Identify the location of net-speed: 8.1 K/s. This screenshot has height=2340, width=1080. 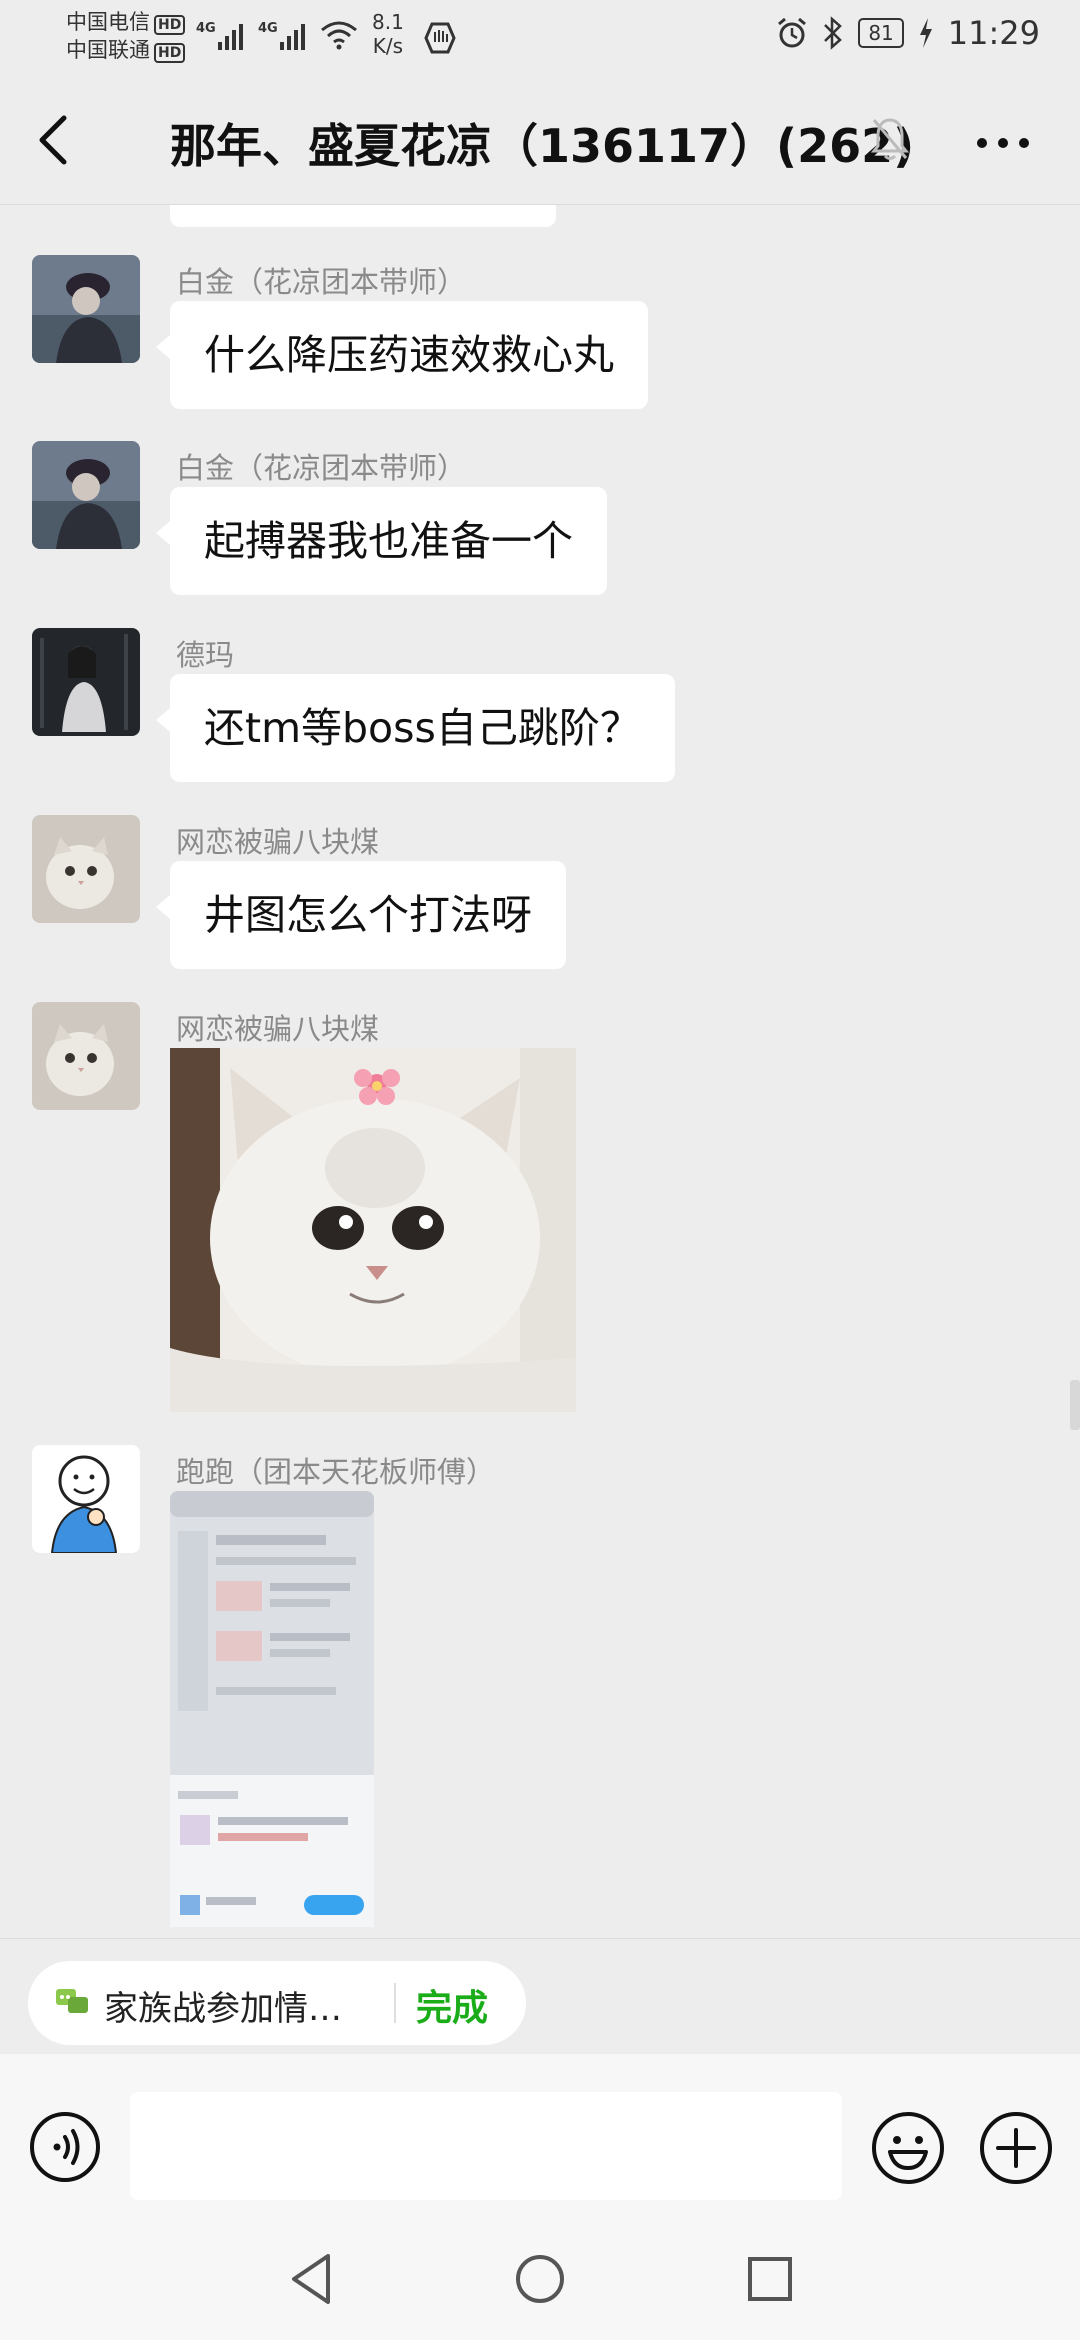
(388, 34).